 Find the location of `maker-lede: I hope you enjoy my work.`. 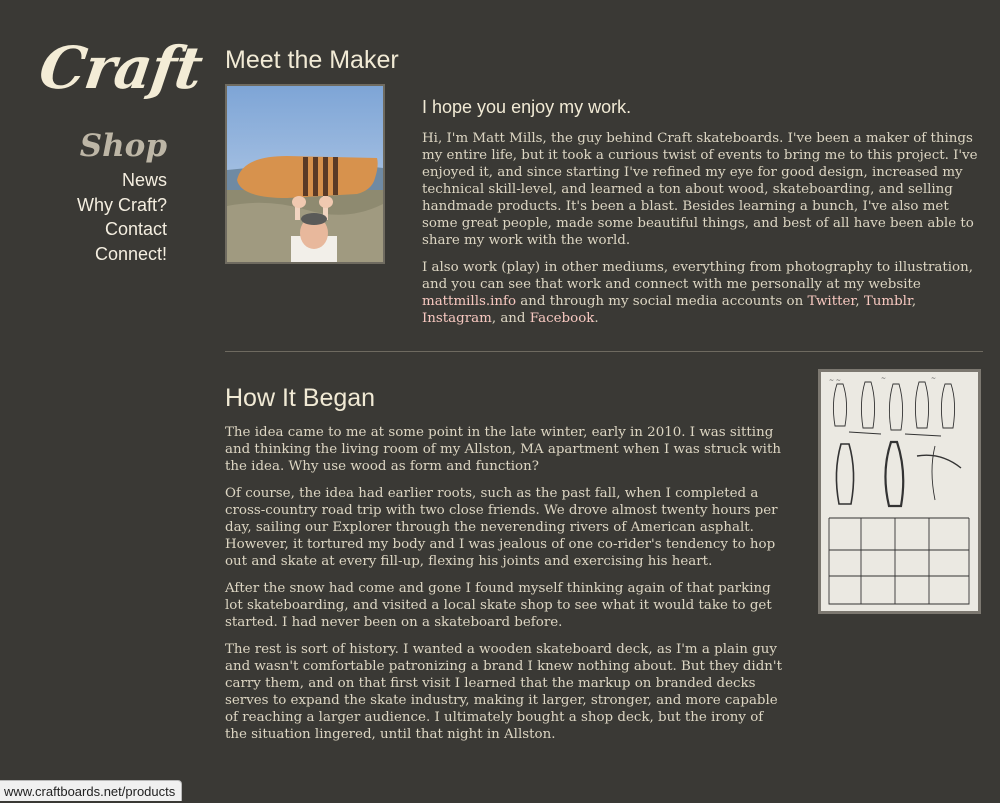

maker-lede: I hope you enjoy my work. is located at coordinates (527, 107).